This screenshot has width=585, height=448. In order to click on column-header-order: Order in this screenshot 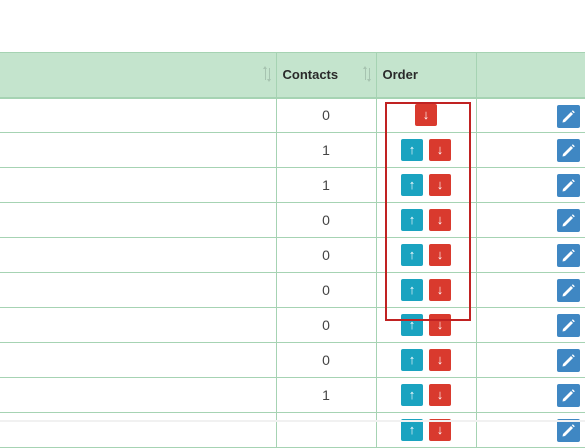, I will do `click(426, 75)`.